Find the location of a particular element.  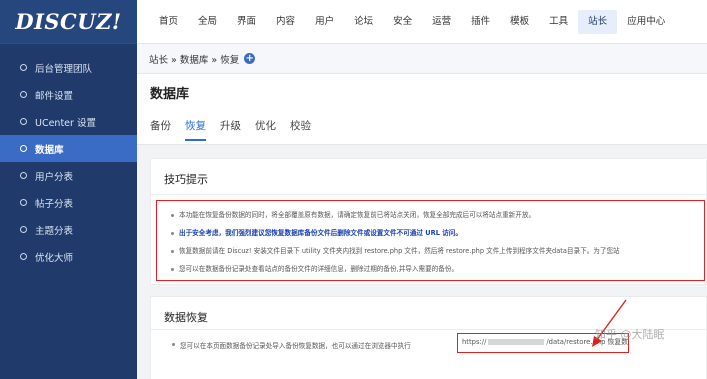

topnav-item-global: 全局 is located at coordinates (207, 22).